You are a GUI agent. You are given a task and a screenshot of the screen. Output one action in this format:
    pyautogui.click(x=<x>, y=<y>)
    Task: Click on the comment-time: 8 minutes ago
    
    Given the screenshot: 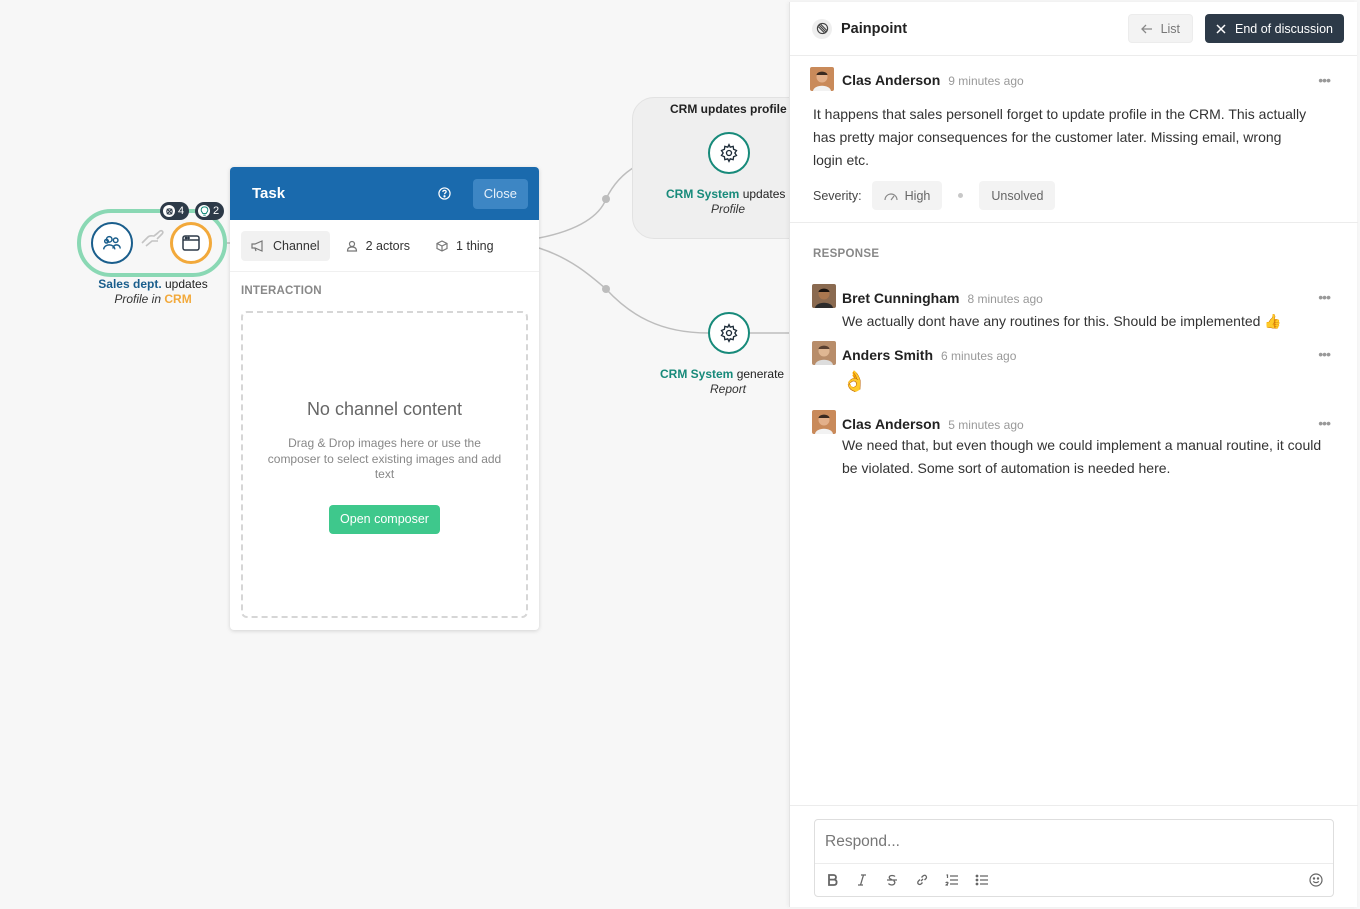 What is the action you would take?
    pyautogui.click(x=1005, y=299)
    